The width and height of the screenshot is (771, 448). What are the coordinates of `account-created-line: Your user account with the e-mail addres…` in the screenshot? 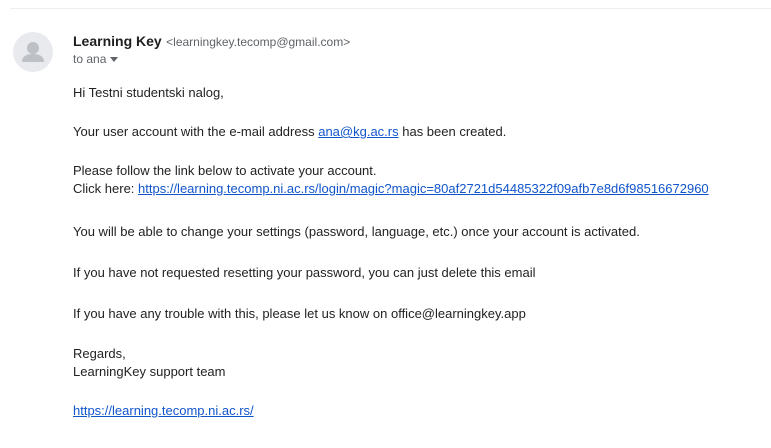 It's located at (289, 131).